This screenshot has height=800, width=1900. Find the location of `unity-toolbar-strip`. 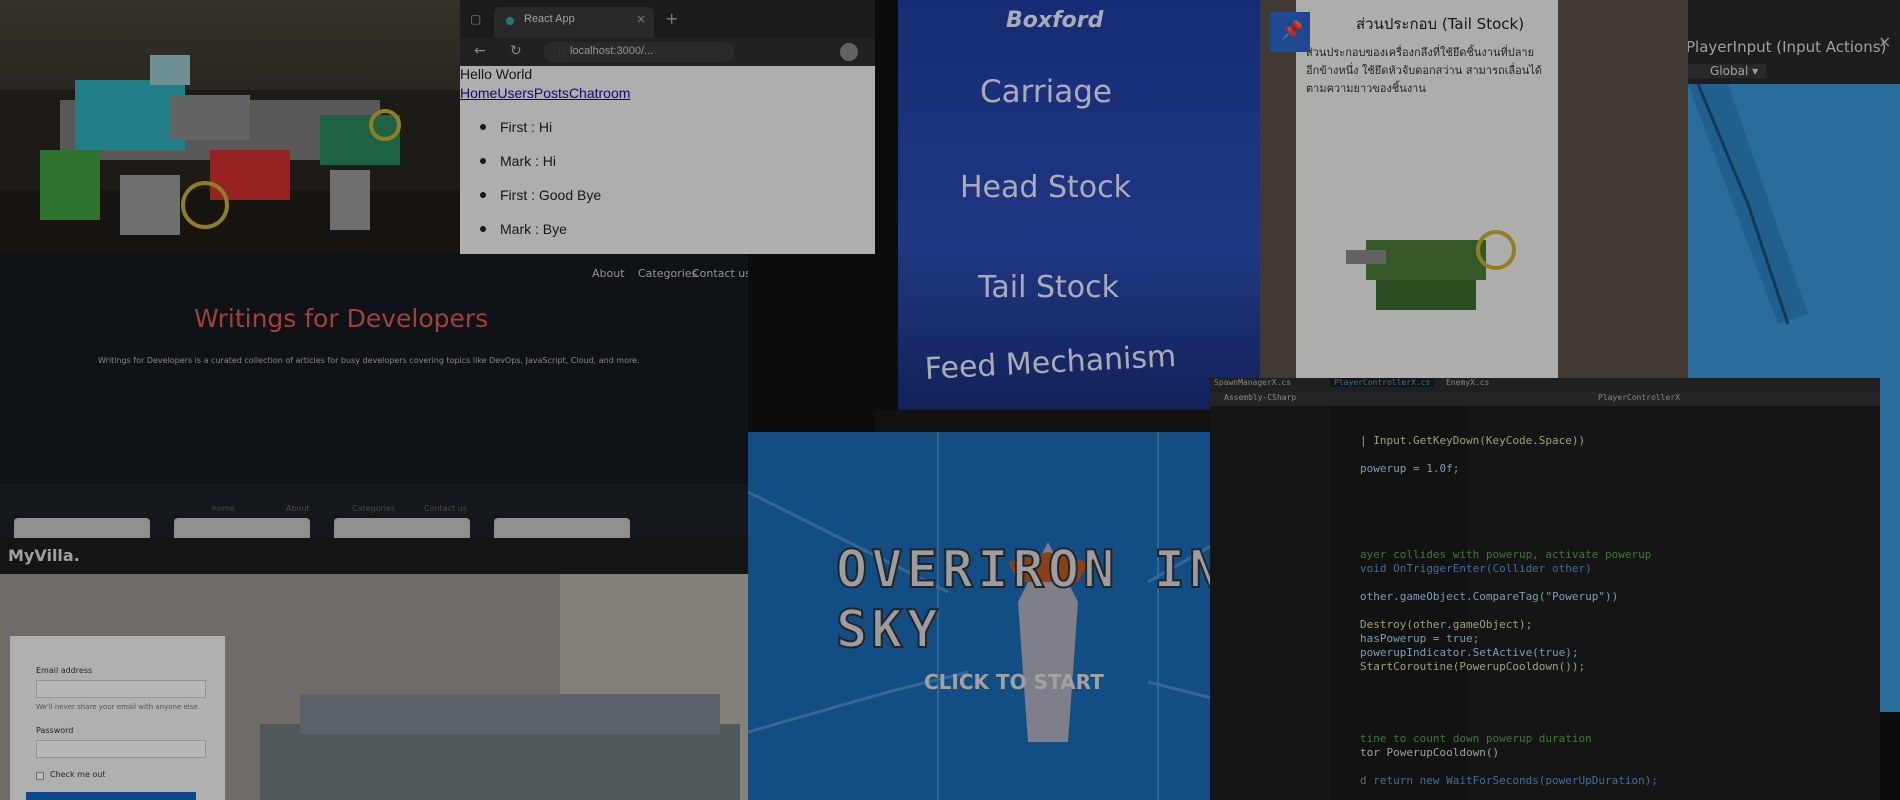

unity-toolbar-strip is located at coordinates (1042, 421).